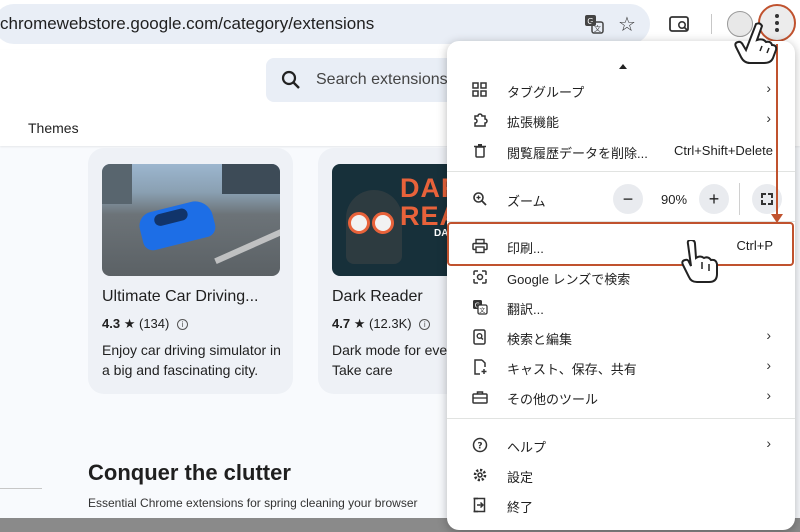  I want to click on tab-group-icon, so click(480, 90).